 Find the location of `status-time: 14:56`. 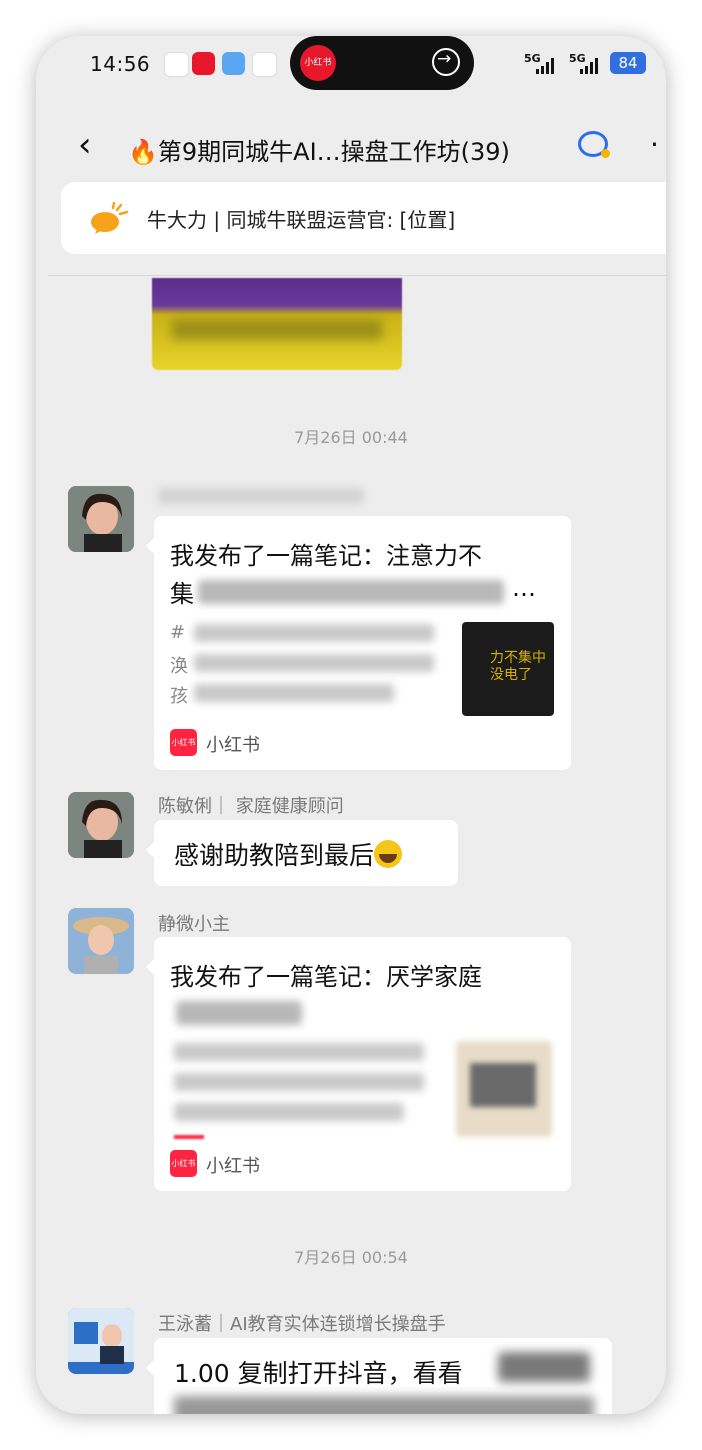

status-time: 14:56 is located at coordinates (120, 64).